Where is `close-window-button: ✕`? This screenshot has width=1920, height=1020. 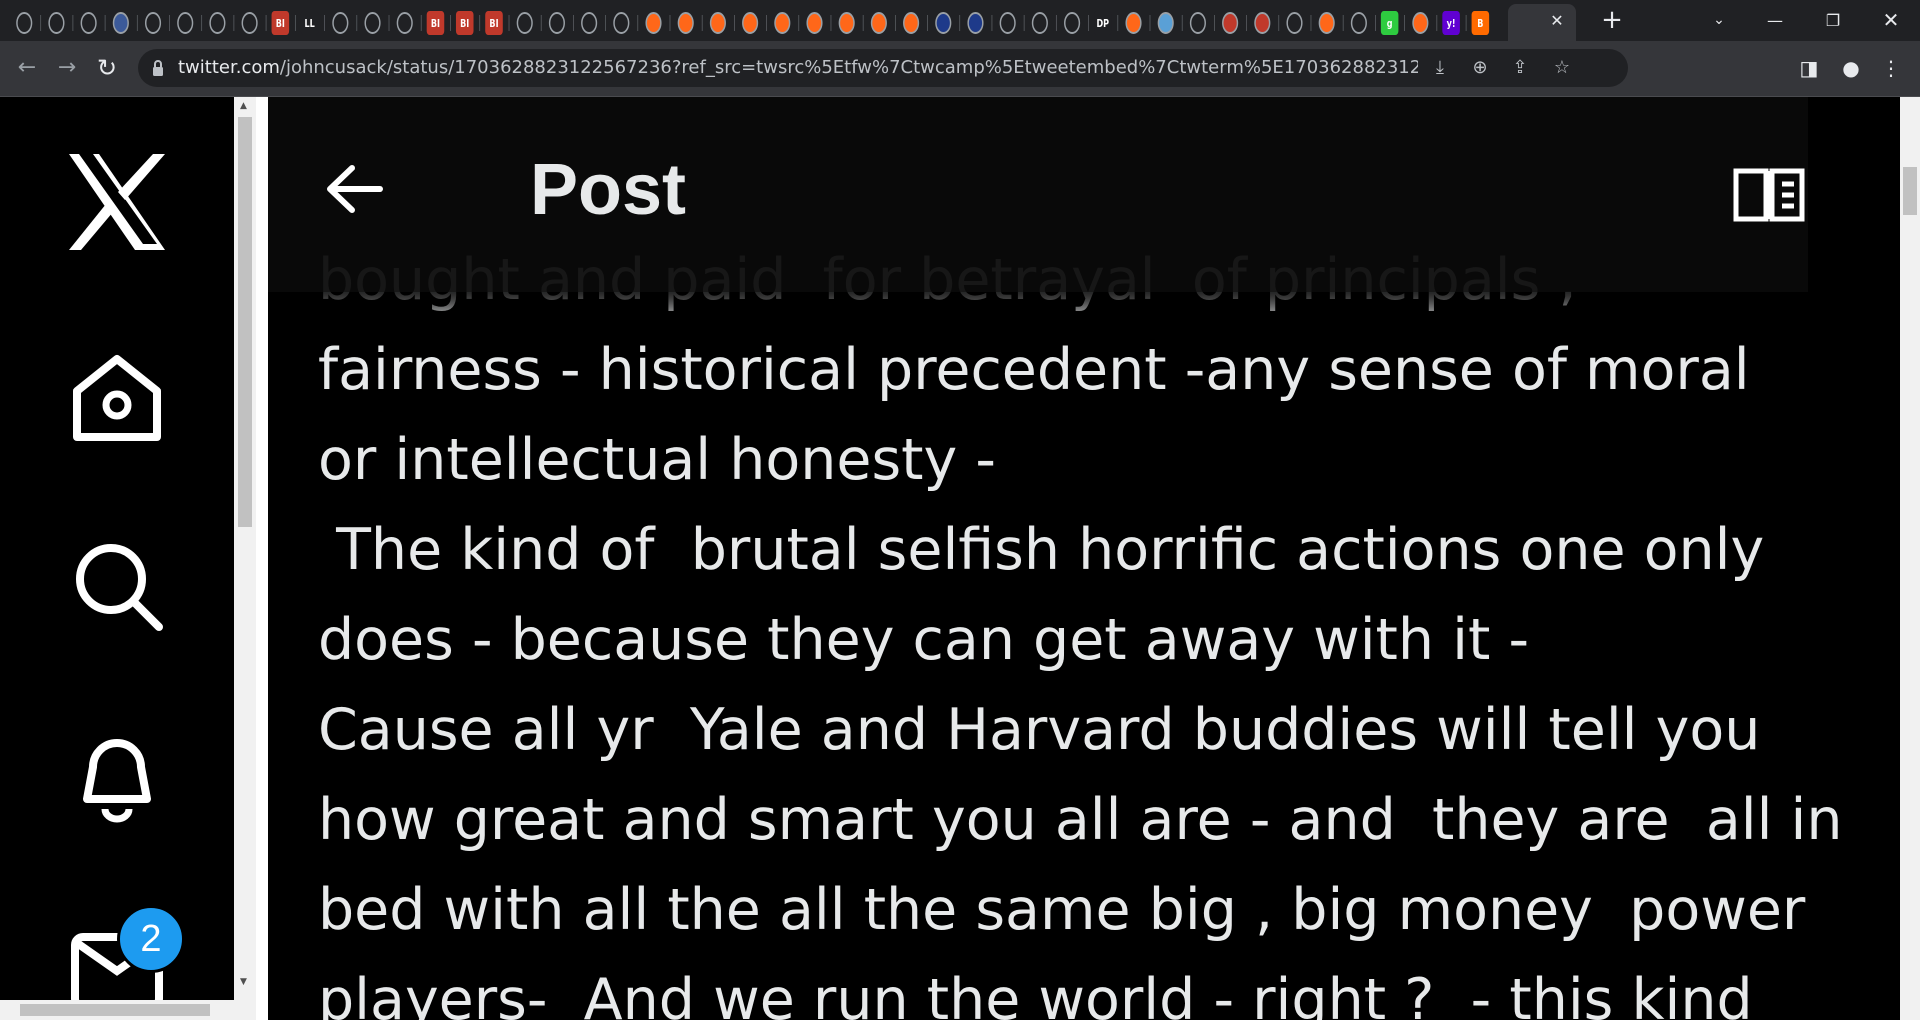
close-window-button: ✕ is located at coordinates (1891, 20).